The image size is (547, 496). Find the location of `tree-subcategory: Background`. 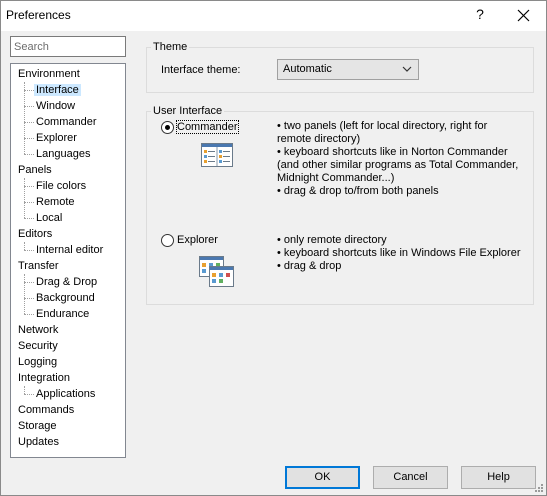

tree-subcategory: Background is located at coordinates (65, 298).